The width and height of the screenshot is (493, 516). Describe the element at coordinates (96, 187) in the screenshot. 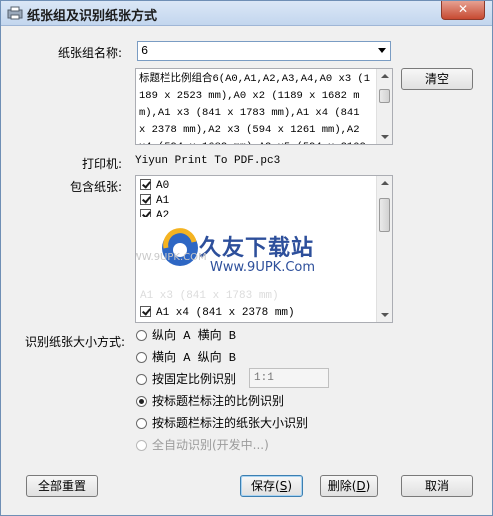

I see `papers-label: 包含纸张:` at that location.